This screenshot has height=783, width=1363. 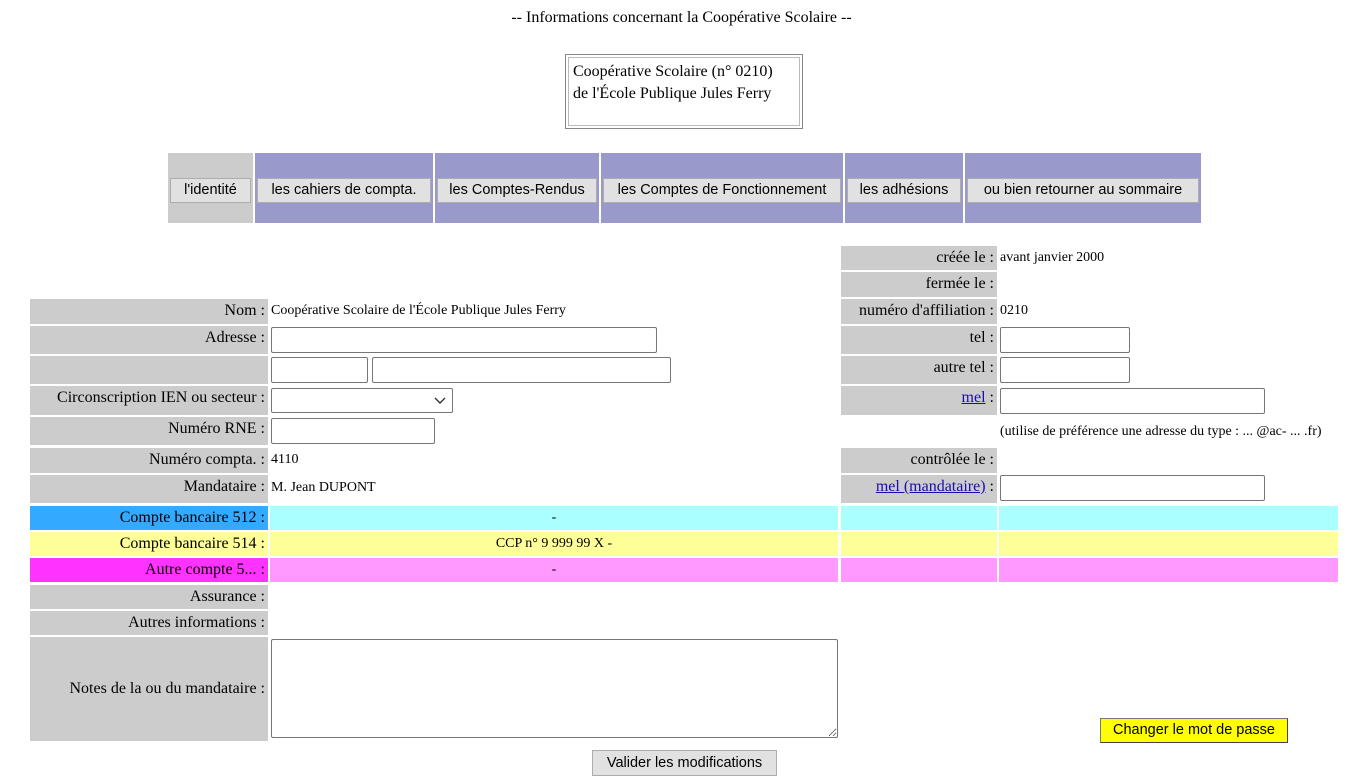 What do you see at coordinates (149, 460) in the screenshot?
I see `compta-label: Numéro compta. :` at bounding box center [149, 460].